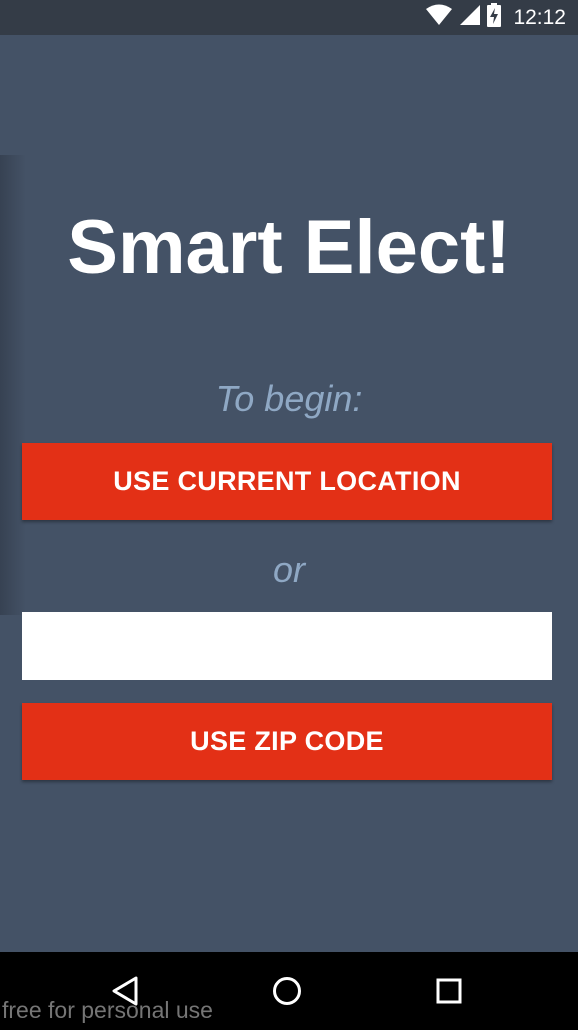 This screenshot has width=578, height=1030. I want to click on battery-charging-icon, so click(494, 17).